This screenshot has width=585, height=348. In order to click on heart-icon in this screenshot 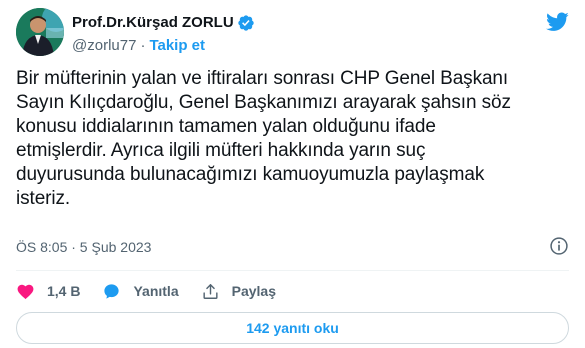, I will do `click(25, 291)`.